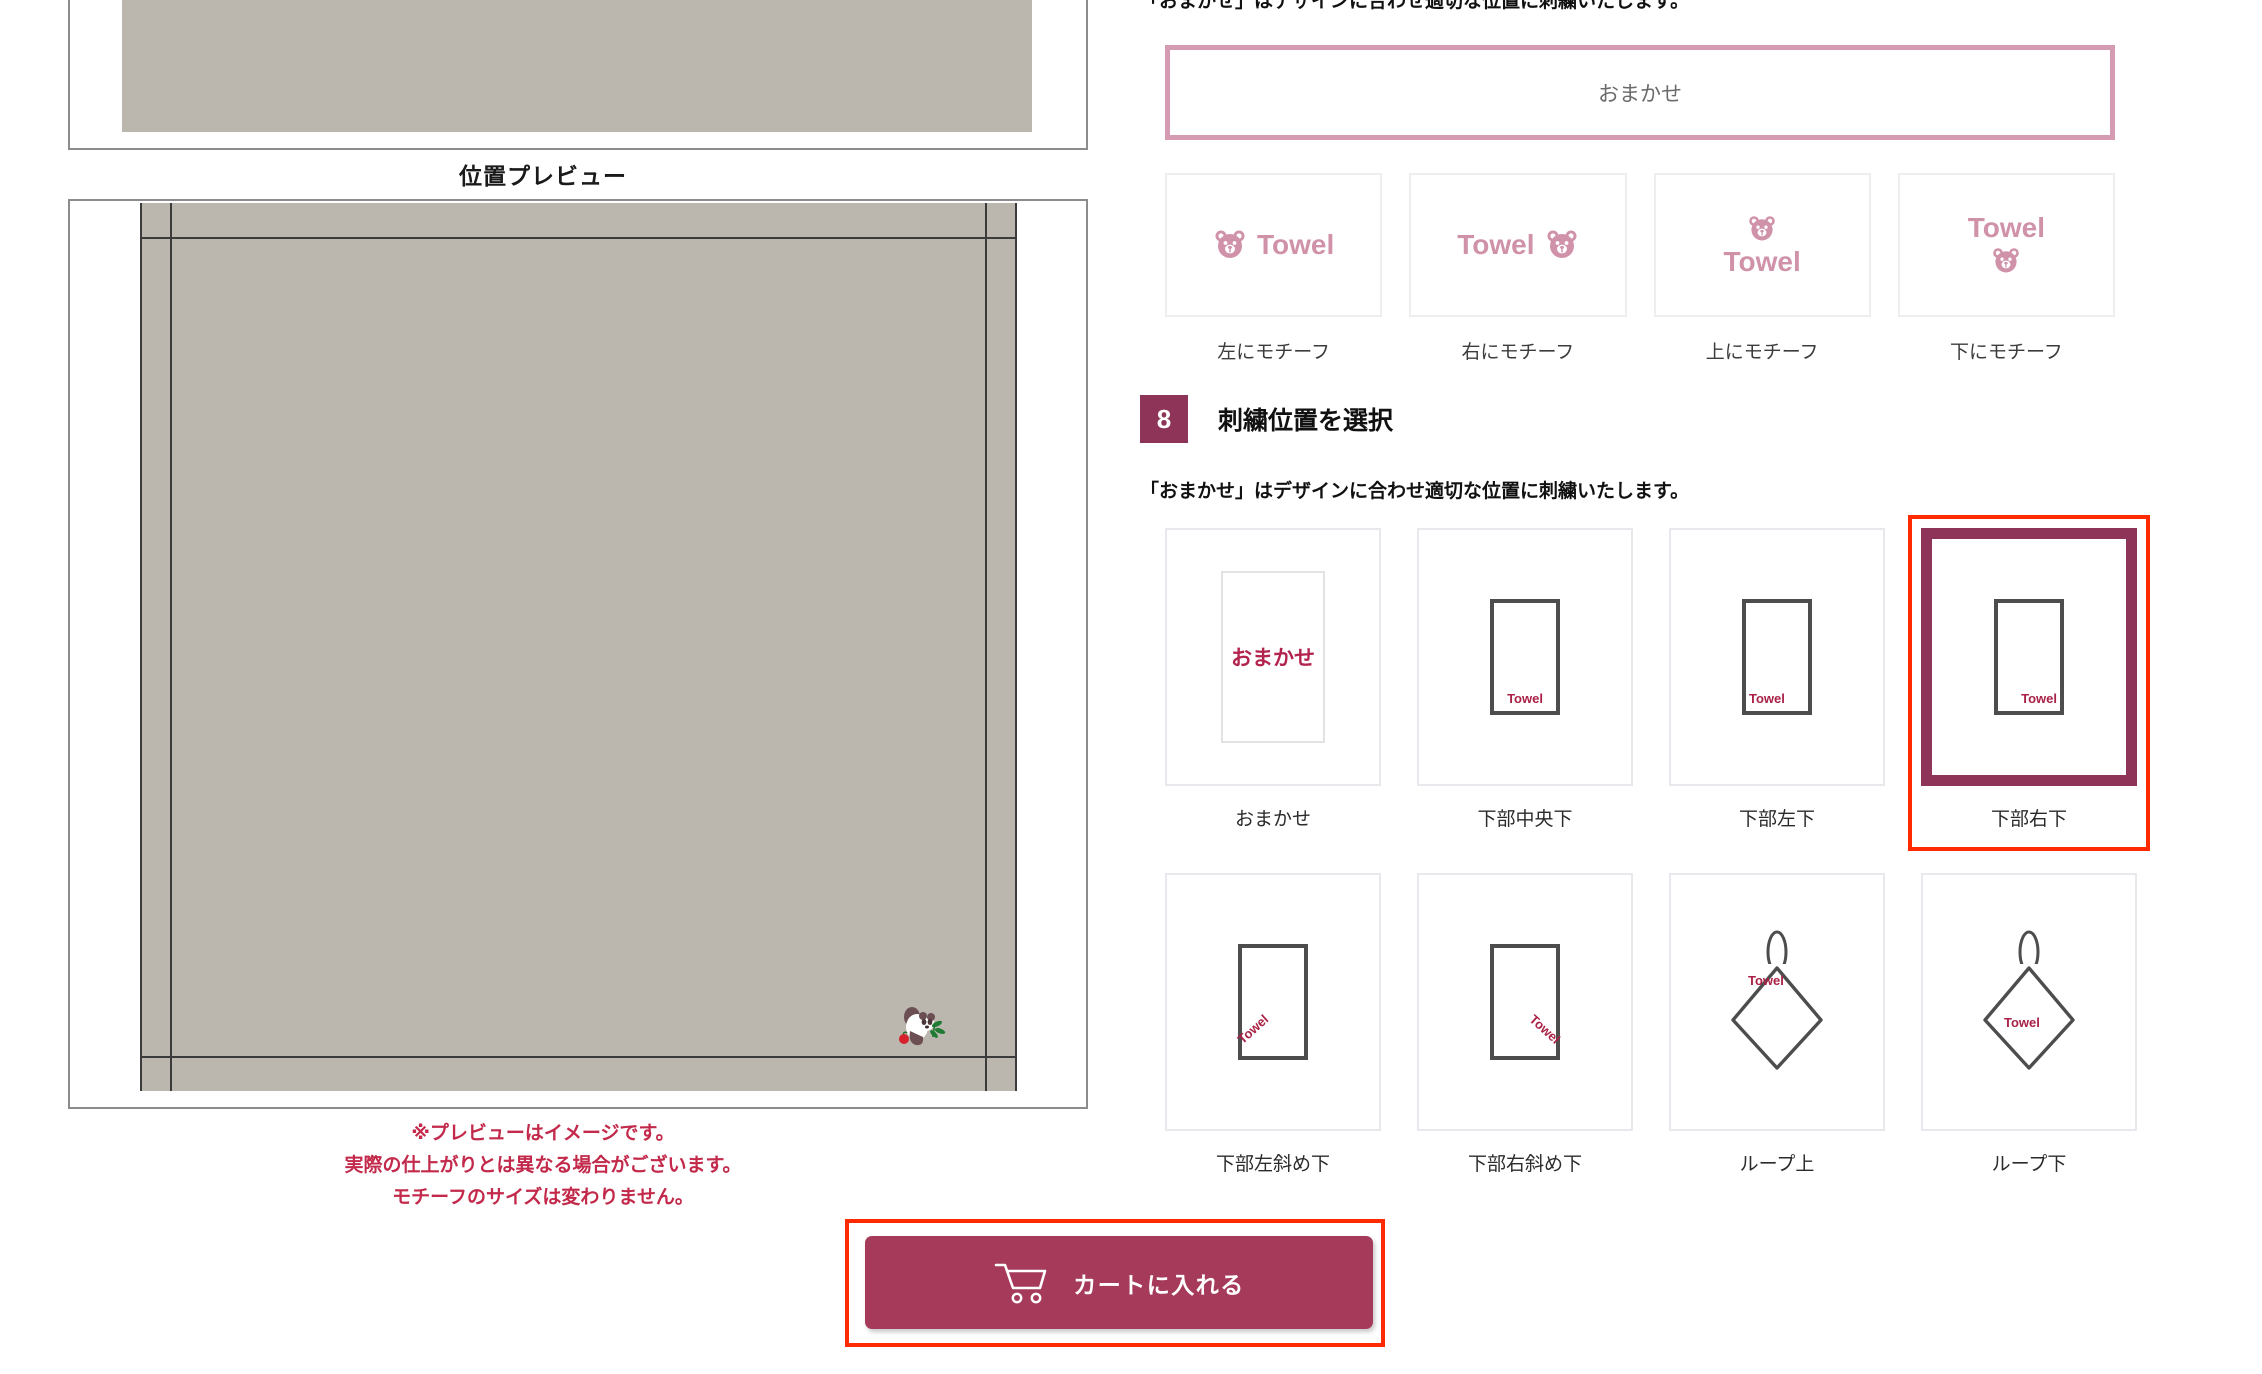 The width and height of the screenshot is (2262, 1374). Describe the element at coordinates (1164, 419) in the screenshot. I see `step-number-badge: 8` at that location.